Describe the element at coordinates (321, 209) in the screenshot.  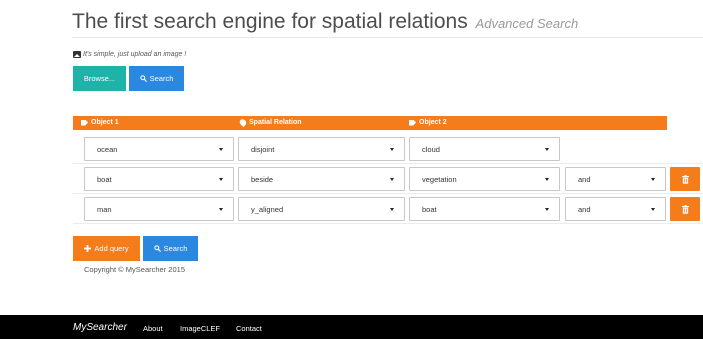
I see `relation-select: y_aligned` at that location.